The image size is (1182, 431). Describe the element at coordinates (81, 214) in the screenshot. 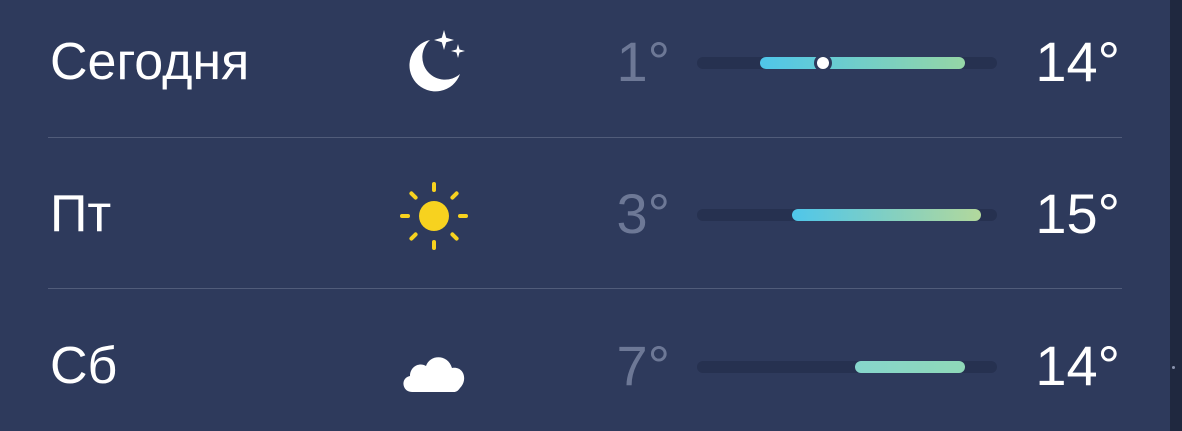

I see `day-label: Пт` at that location.